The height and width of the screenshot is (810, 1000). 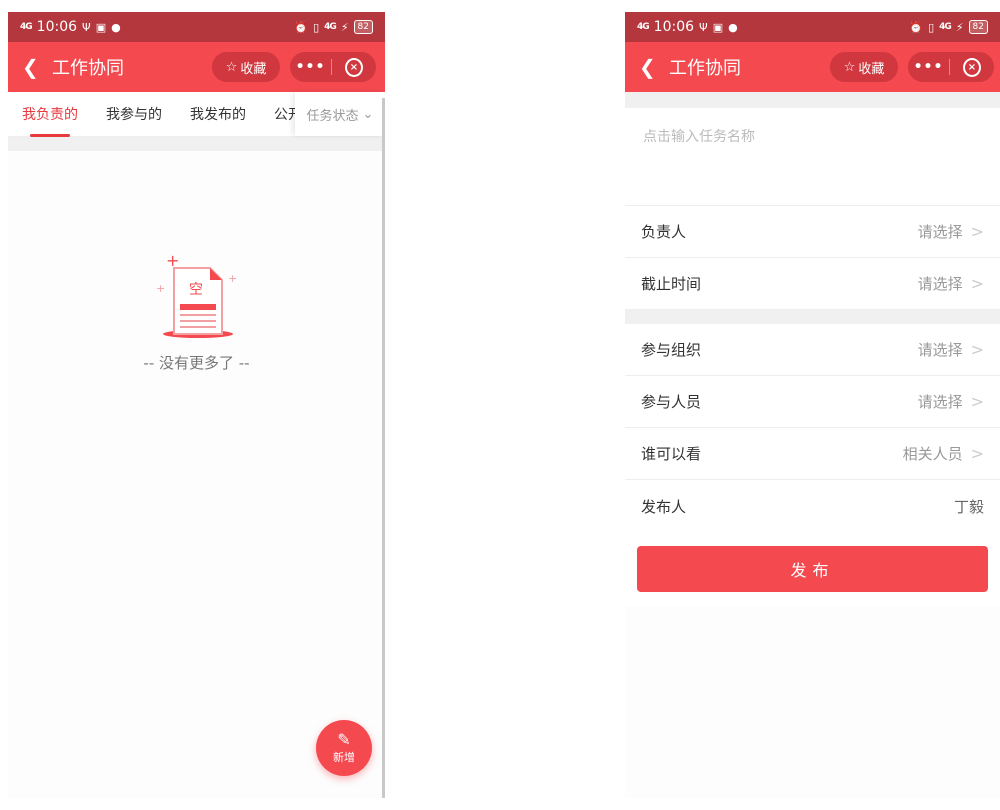 I want to click on tab-published: 我发布的, so click(x=218, y=114).